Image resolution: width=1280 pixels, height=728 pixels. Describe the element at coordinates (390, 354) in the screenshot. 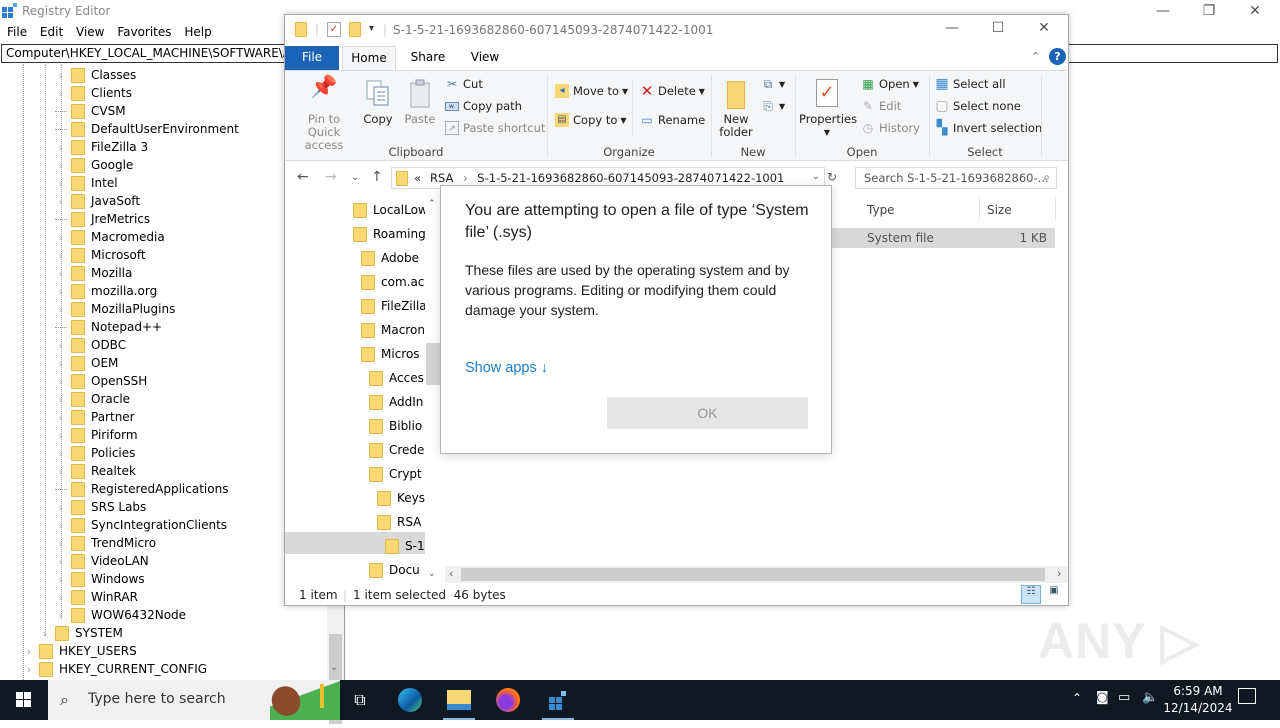

I see `nav-item: Micros` at that location.